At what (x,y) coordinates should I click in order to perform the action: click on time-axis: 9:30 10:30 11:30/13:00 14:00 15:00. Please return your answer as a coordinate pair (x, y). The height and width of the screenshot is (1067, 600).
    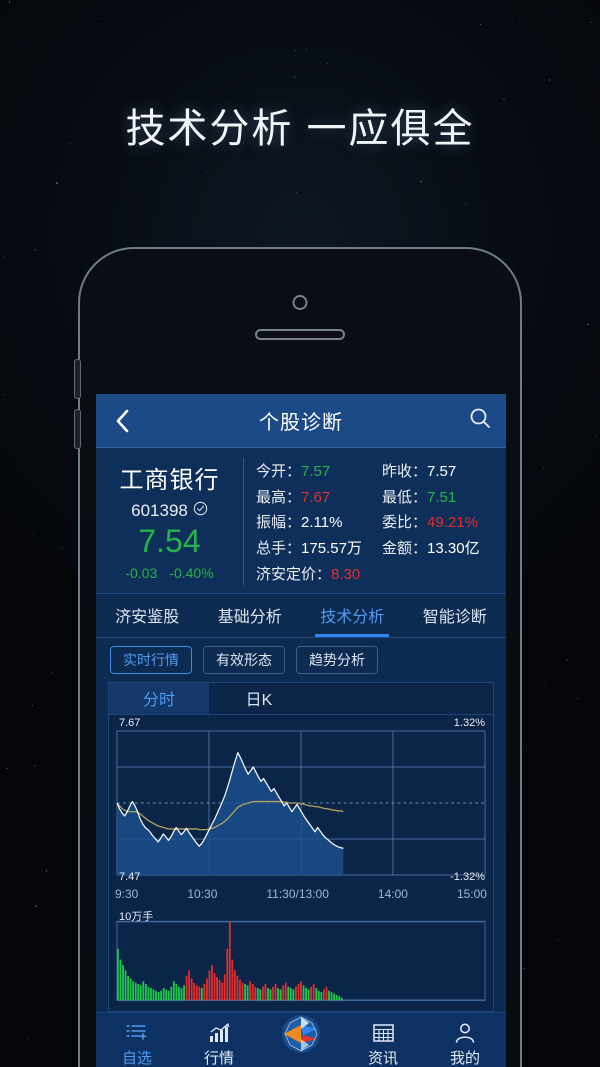
    Looking at the image, I should click on (301, 894).